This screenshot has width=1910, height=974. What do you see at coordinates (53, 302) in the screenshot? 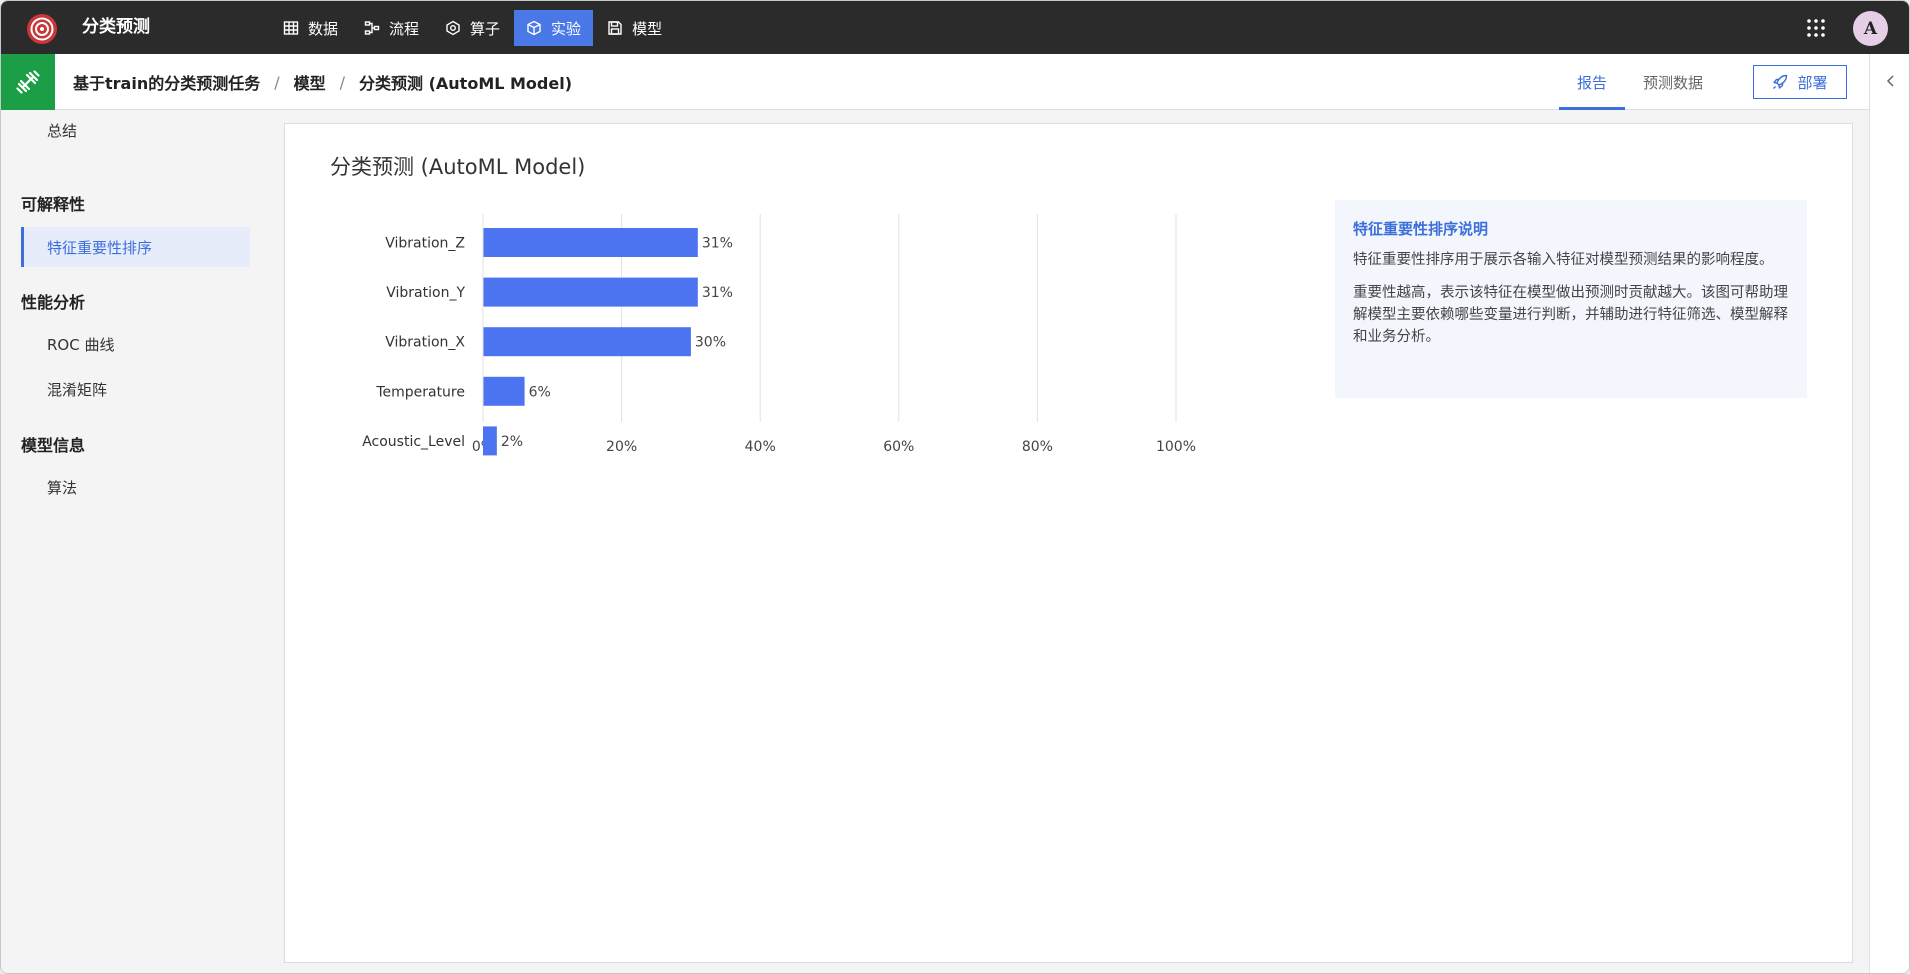
I see `sidebar-group-performance: 性能分析` at bounding box center [53, 302].